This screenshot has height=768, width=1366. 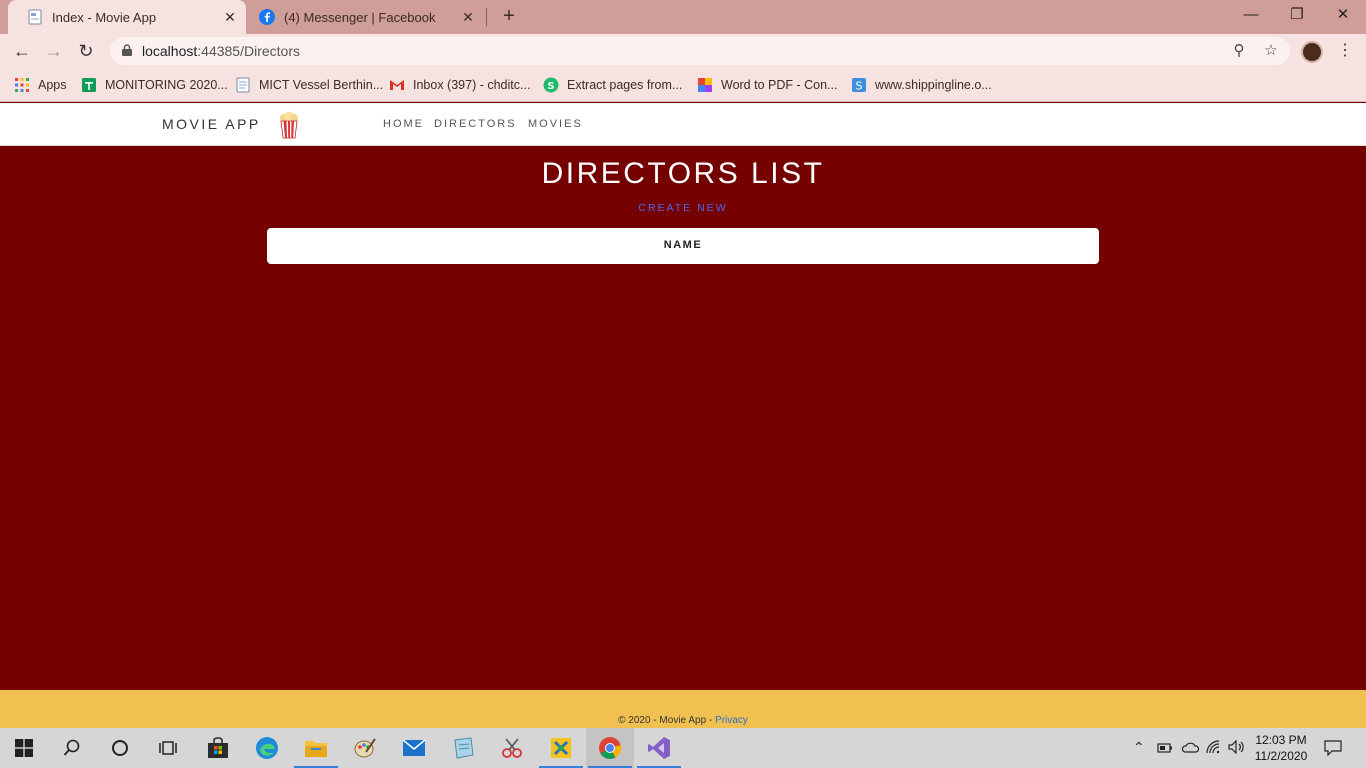 I want to click on tools-icon, so click(x=561, y=748).